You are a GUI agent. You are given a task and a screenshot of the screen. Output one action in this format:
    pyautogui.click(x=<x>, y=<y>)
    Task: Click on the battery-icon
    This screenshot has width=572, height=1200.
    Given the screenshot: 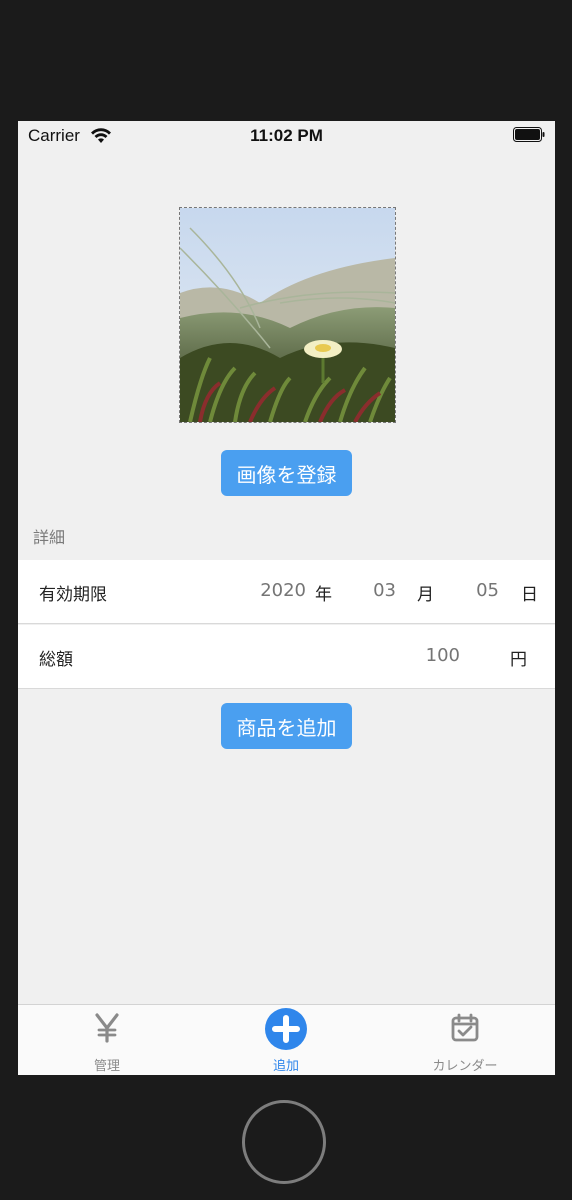 What is the action you would take?
    pyautogui.click(x=529, y=134)
    